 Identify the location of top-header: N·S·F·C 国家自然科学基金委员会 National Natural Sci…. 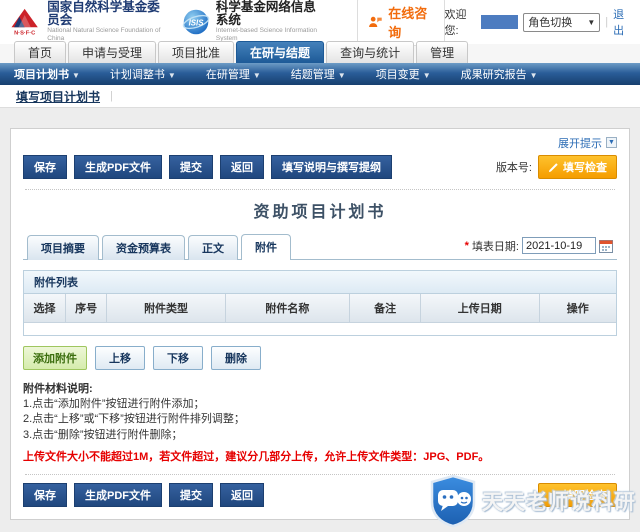
(320, 23).